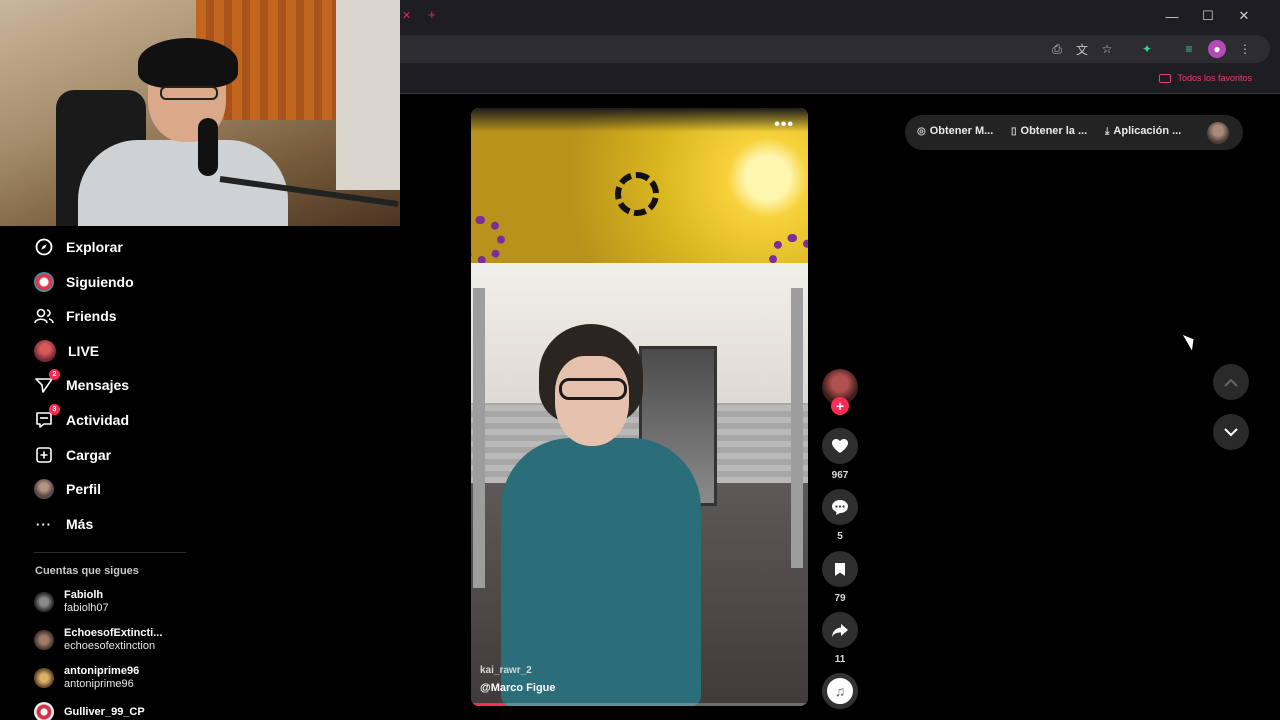  Describe the element at coordinates (100, 282) in the screenshot. I see `sidebar-item-label: Siguiendo` at that location.